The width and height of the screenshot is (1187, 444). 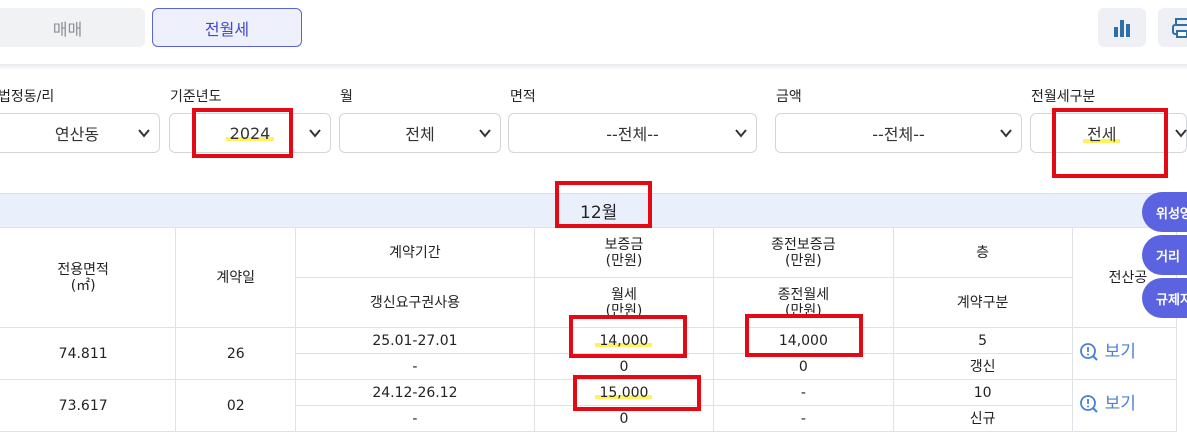 What do you see at coordinates (523, 97) in the screenshot?
I see `filter-label-area: 면적` at bounding box center [523, 97].